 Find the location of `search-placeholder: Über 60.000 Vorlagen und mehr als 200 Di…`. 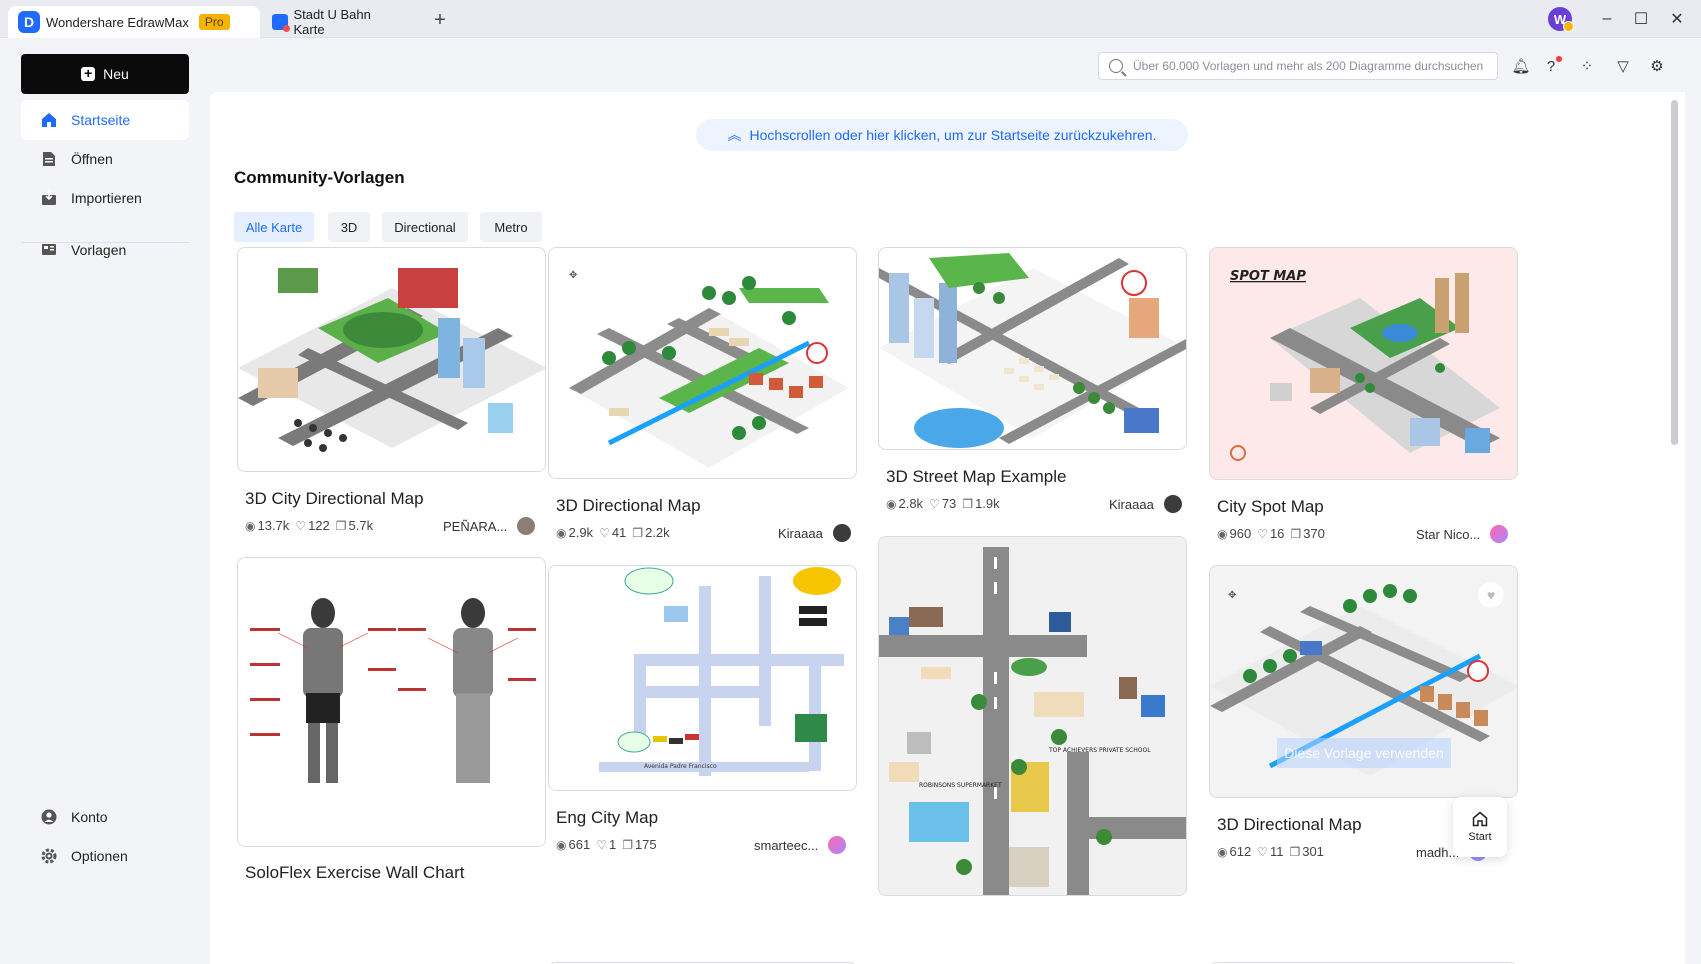

search-placeholder: Über 60.000 Vorlagen und mehr als 200 Di… is located at coordinates (1308, 66).